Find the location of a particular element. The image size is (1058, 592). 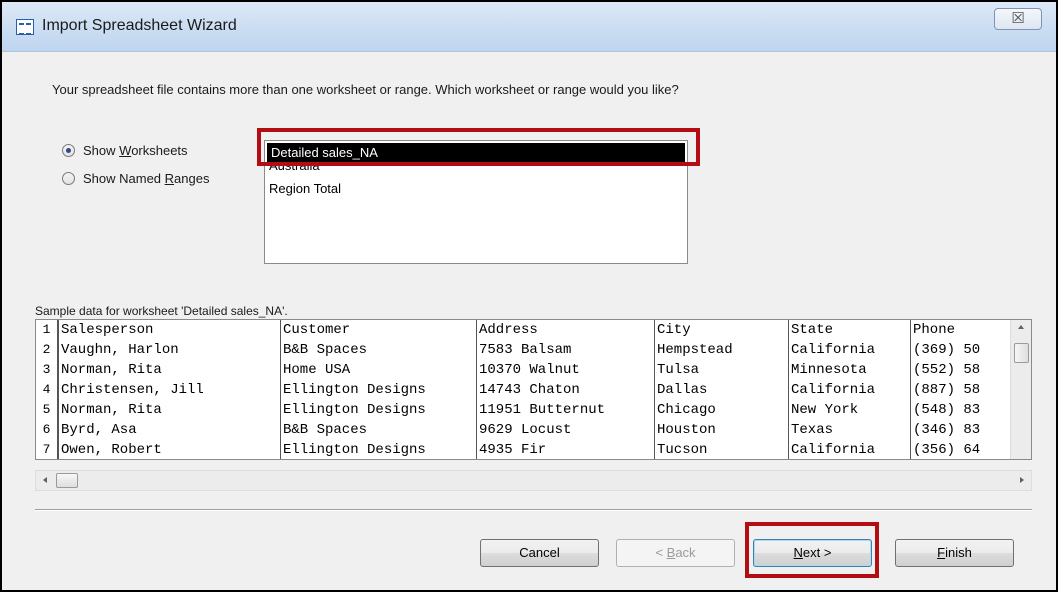

row-number: 6 is located at coordinates (47, 430).